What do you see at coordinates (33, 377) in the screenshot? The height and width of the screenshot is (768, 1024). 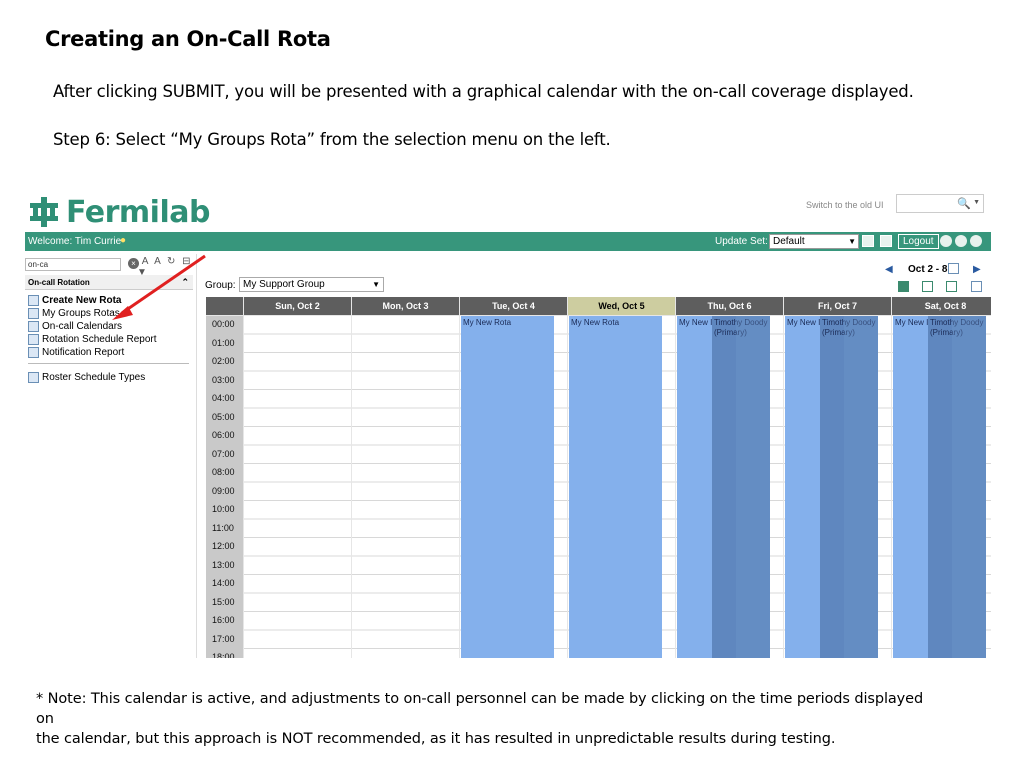 I see `list-icon` at bounding box center [33, 377].